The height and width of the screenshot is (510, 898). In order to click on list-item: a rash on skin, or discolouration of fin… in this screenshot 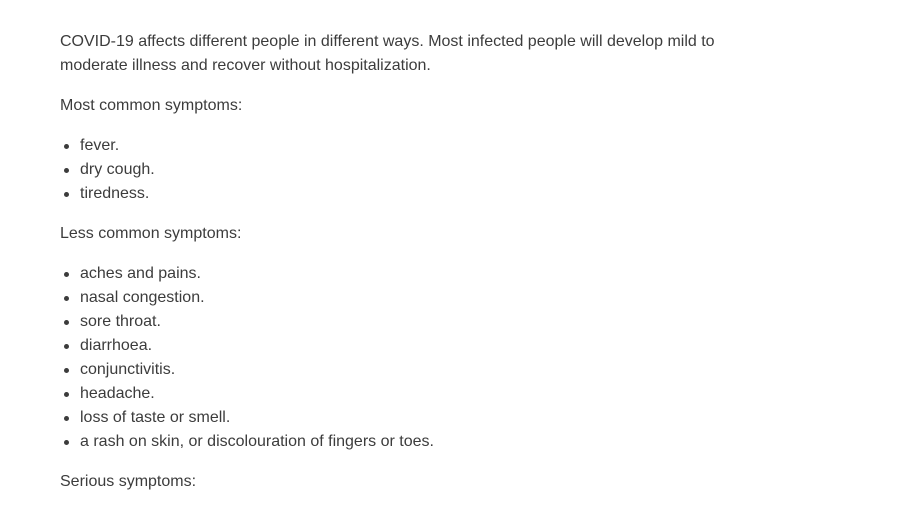, I will do `click(400, 442)`.